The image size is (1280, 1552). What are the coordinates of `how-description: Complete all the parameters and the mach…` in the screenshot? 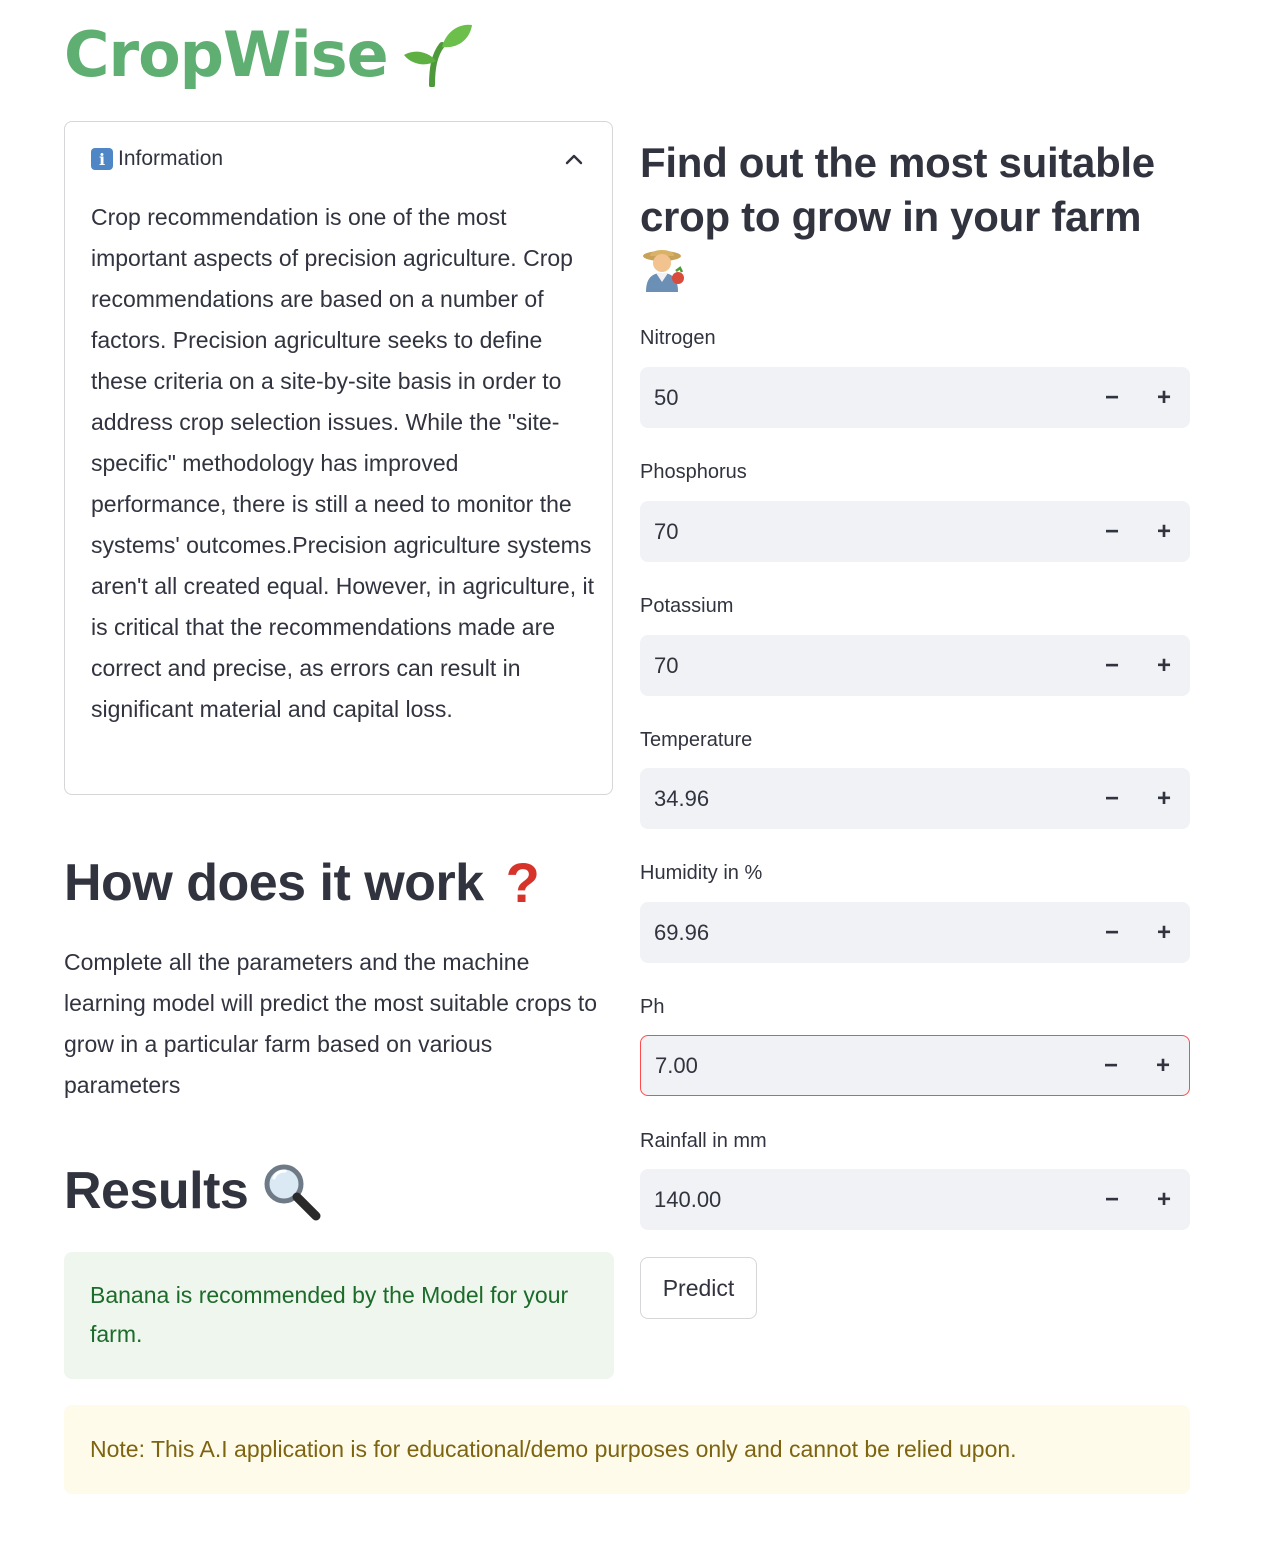 It's located at (331, 1023).